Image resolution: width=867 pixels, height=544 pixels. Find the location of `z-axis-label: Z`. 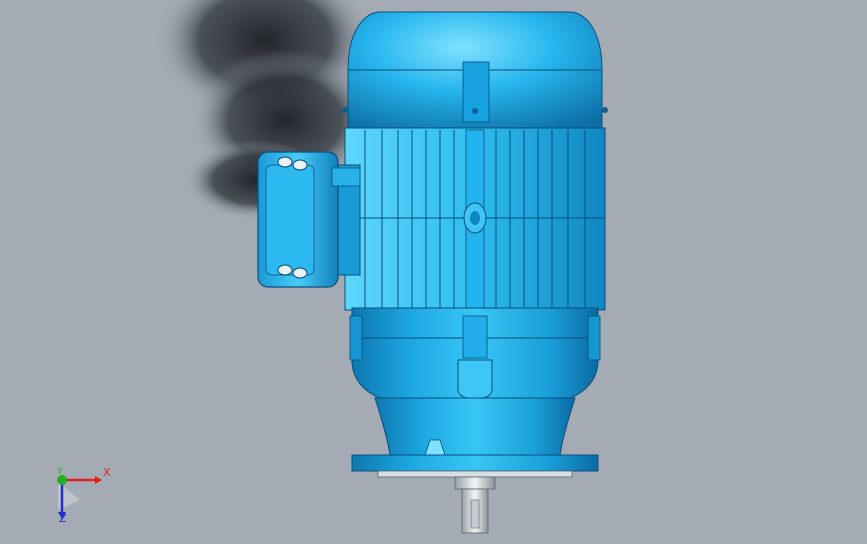

z-axis-label: Z is located at coordinates (63, 518).